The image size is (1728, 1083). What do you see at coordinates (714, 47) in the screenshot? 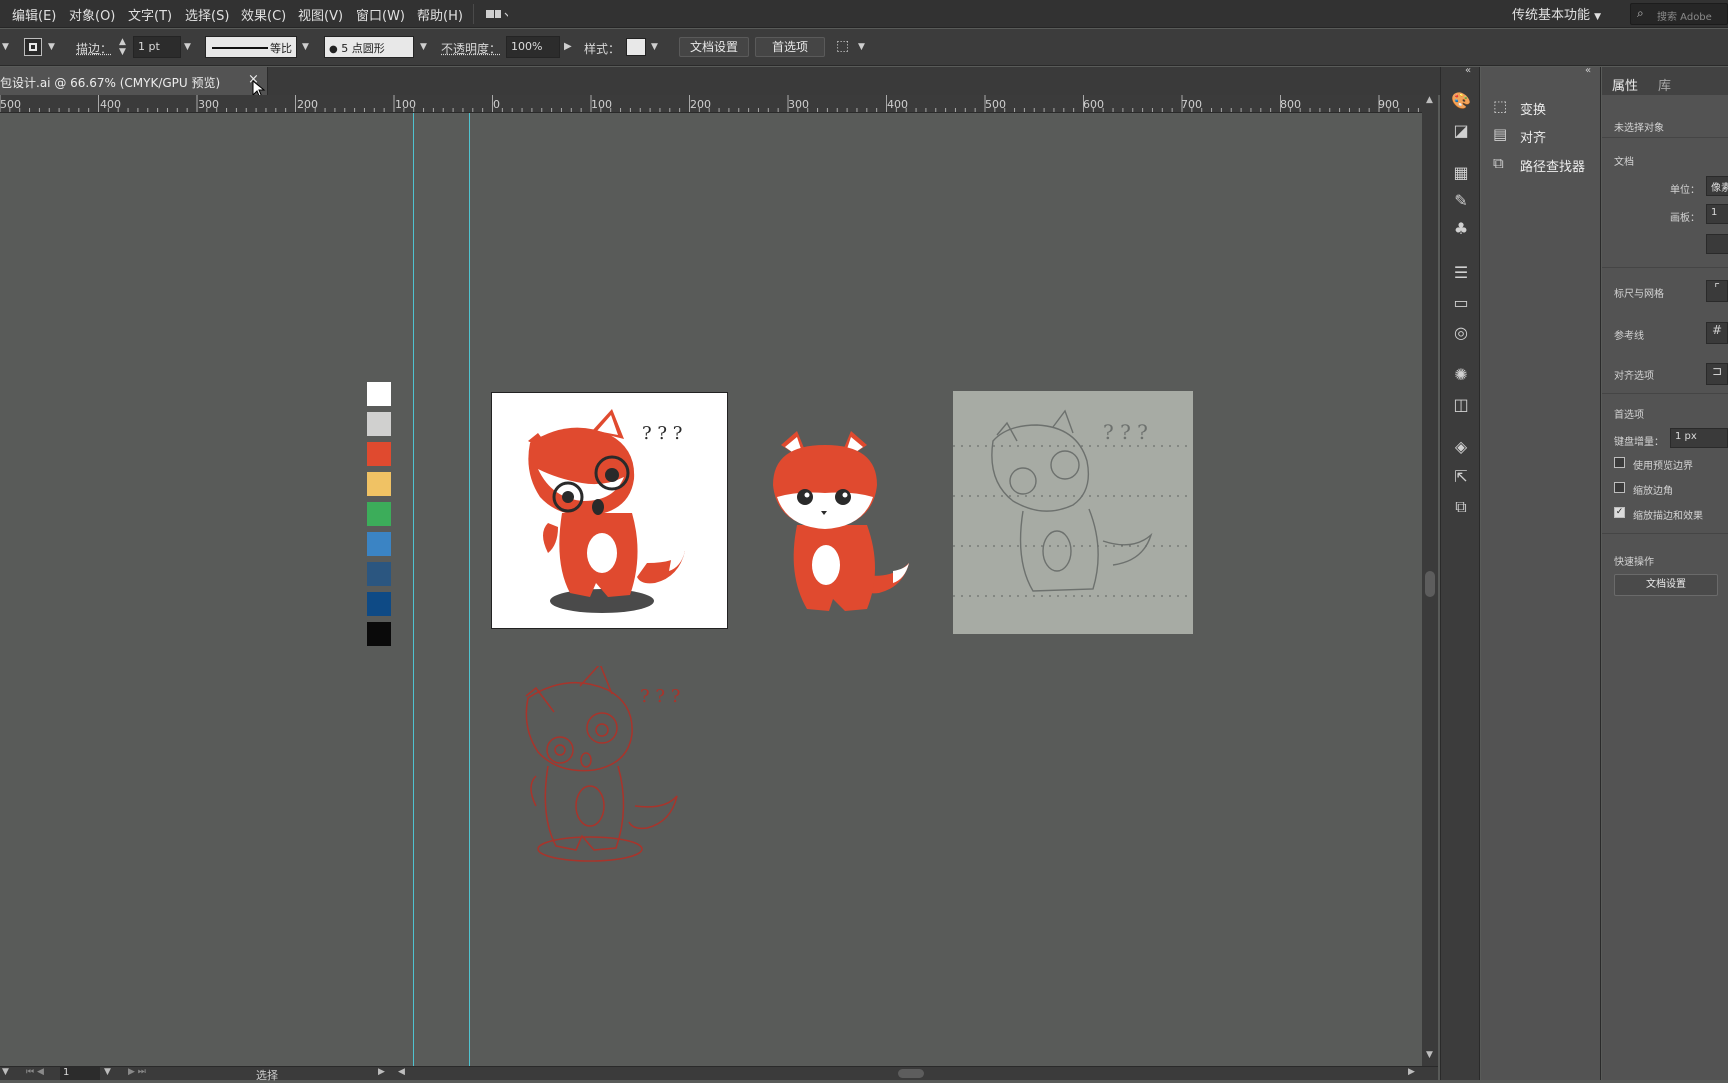
I see `document-setup-button: 文档设置` at bounding box center [714, 47].